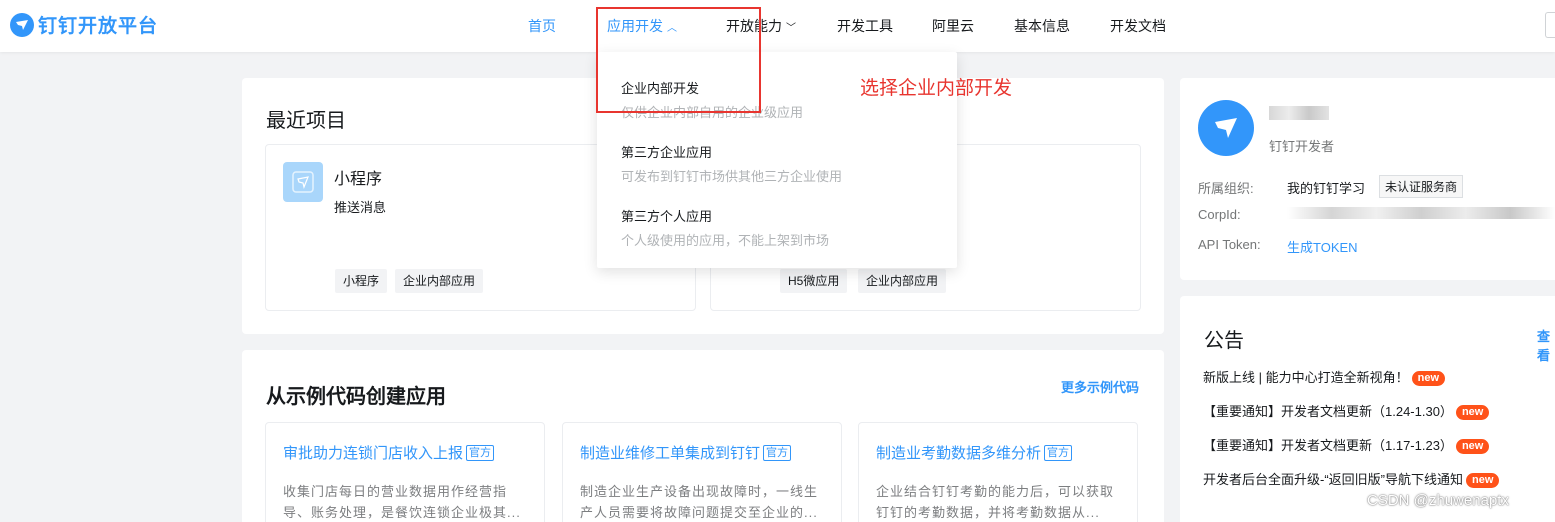 Image resolution: width=1555 pixels, height=522 pixels. I want to click on corp-id-label: CorpId:, so click(1219, 214).